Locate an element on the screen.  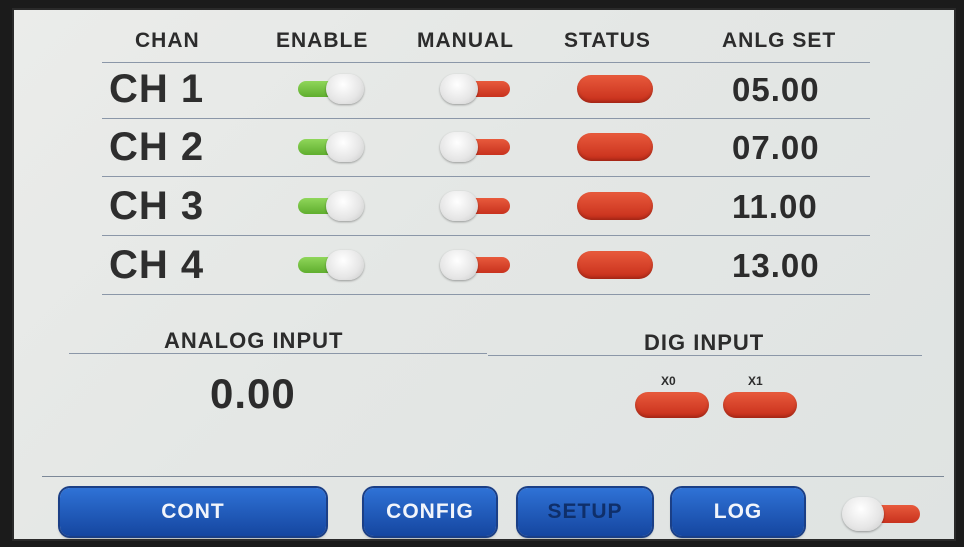
header-status: STATUS is located at coordinates (607, 40).